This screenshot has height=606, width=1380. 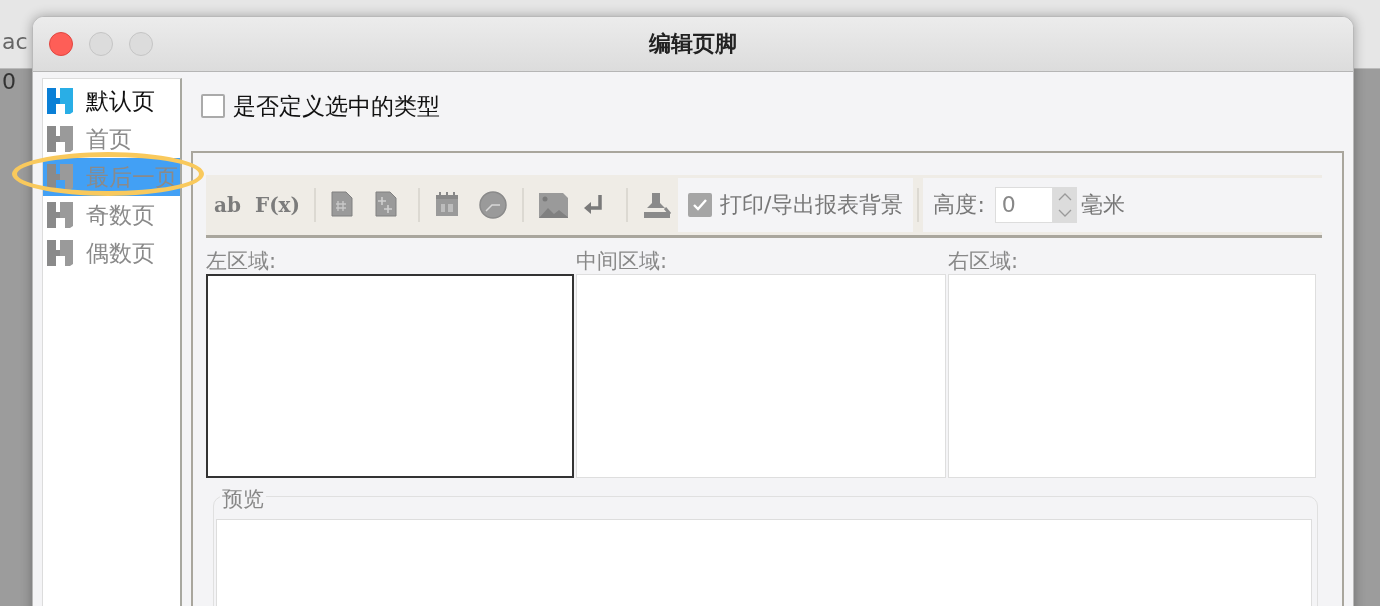 What do you see at coordinates (1023, 205) in the screenshot?
I see `height-field: 0` at bounding box center [1023, 205].